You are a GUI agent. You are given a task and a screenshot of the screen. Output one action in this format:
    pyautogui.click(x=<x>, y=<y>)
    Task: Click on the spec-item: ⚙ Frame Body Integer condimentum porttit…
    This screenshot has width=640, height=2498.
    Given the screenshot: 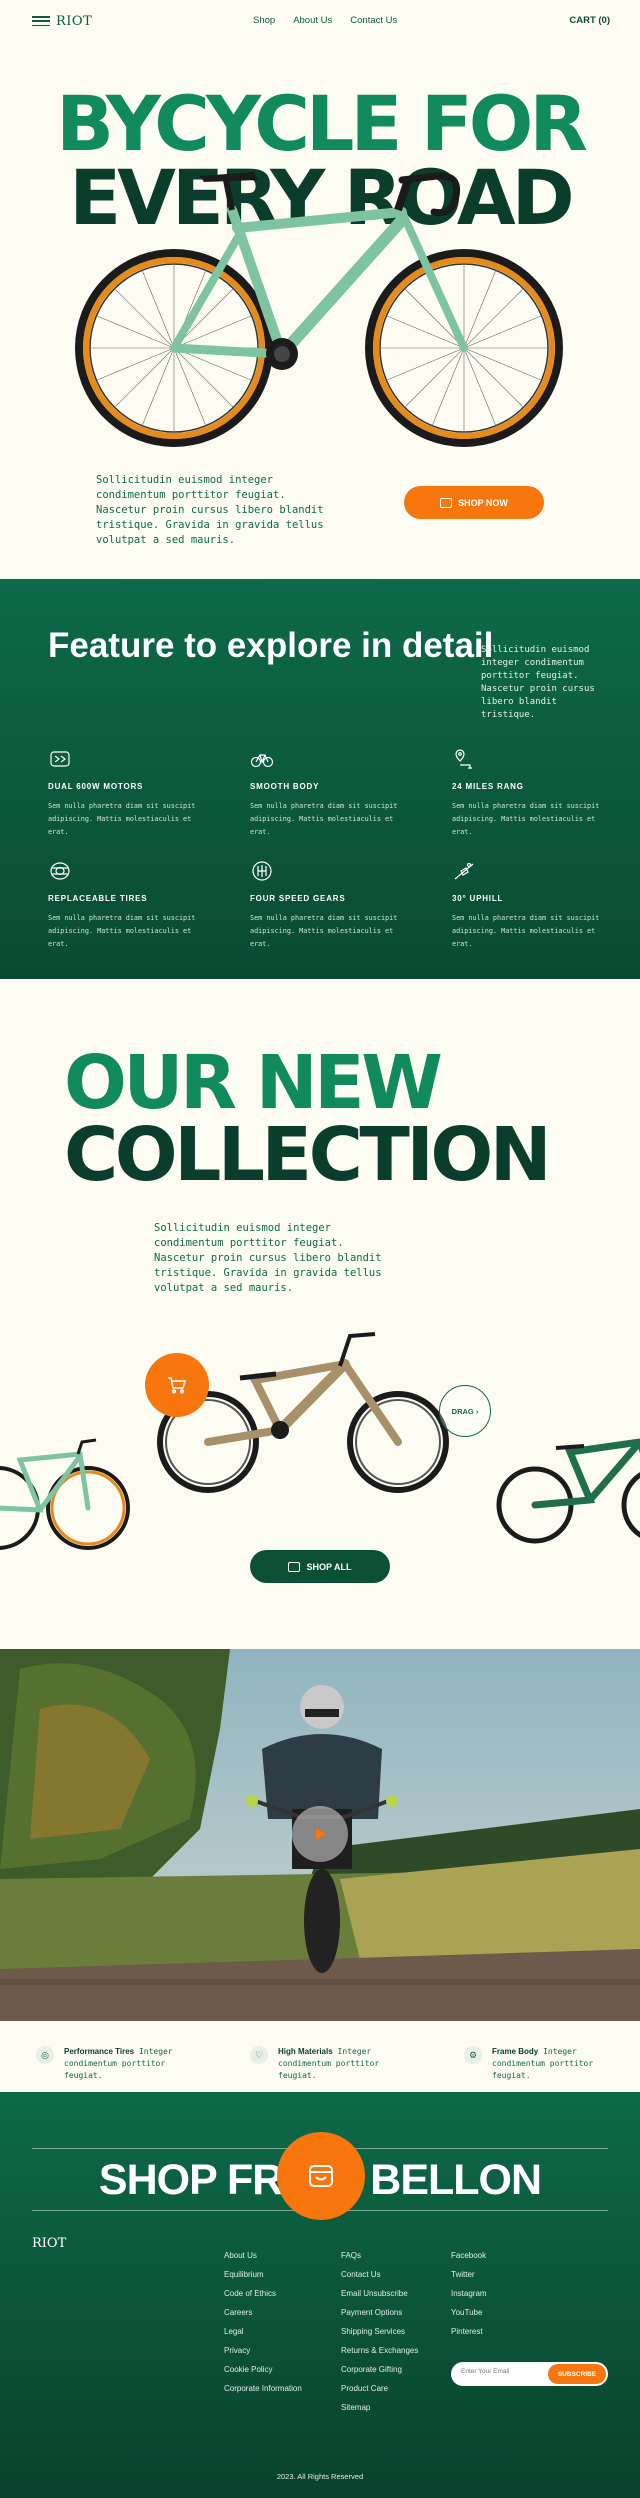 What is the action you would take?
    pyautogui.click(x=548, y=2064)
    